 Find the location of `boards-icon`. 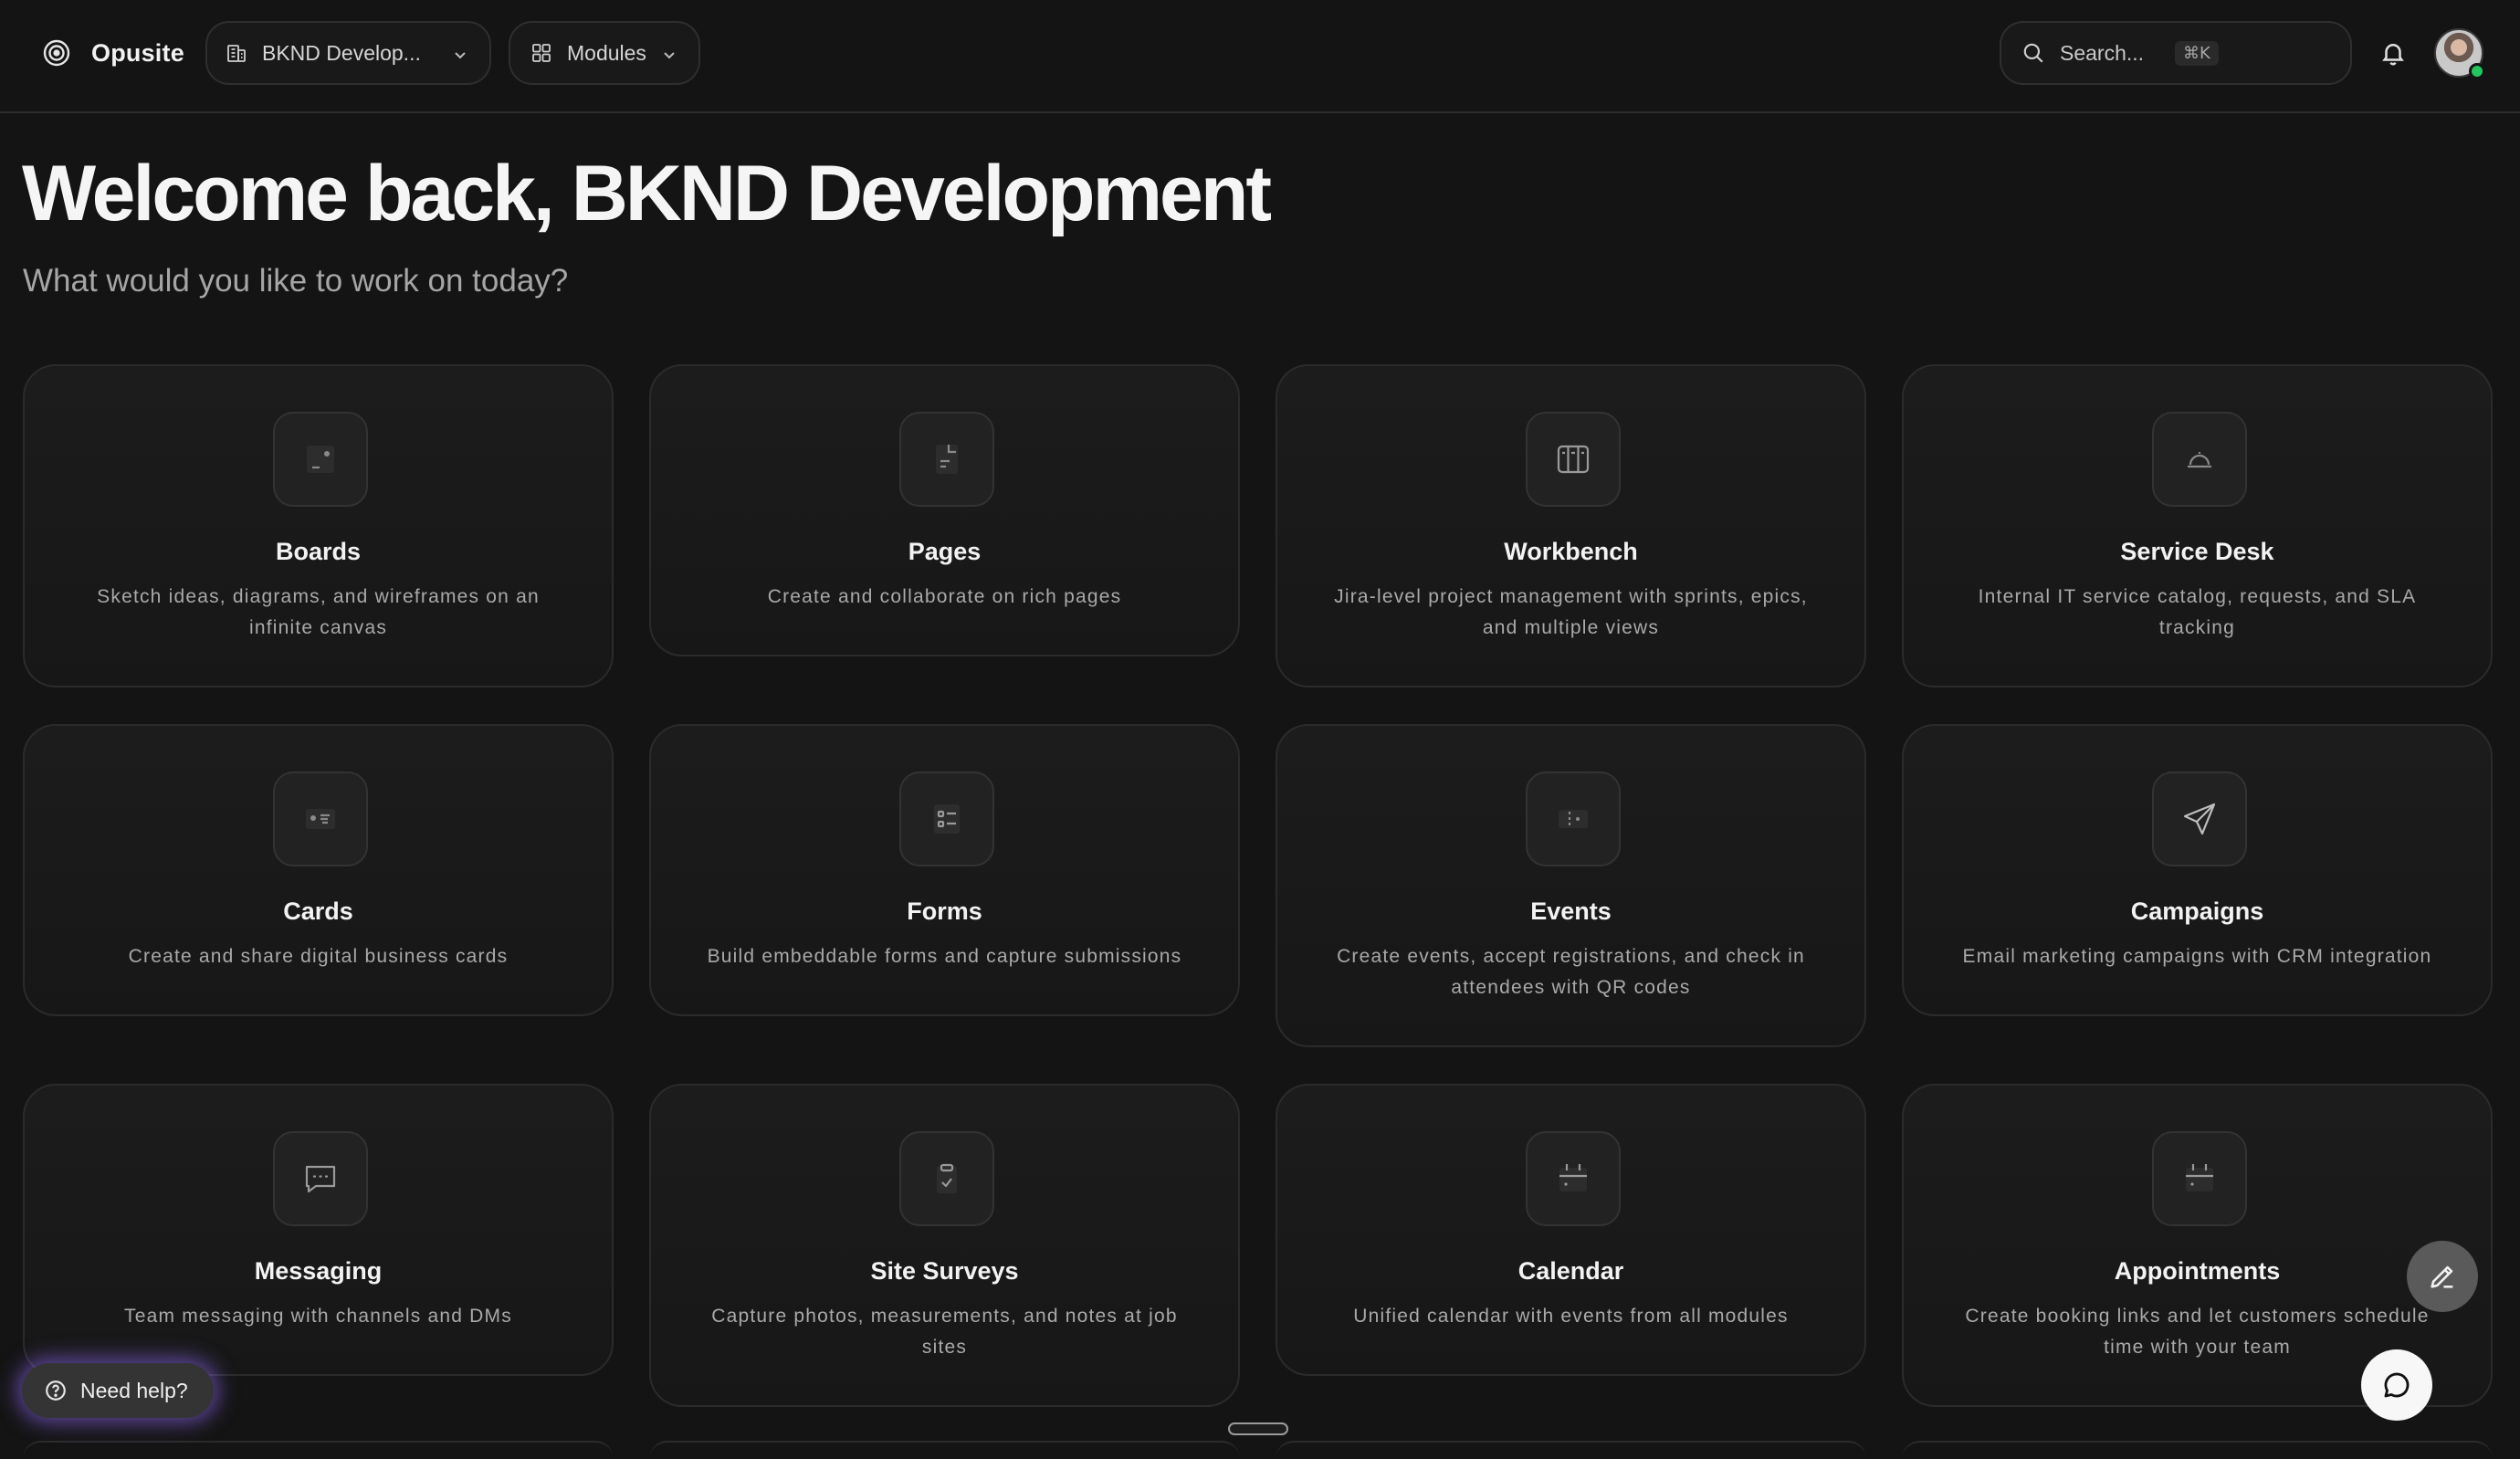

boards-icon is located at coordinates (320, 460).